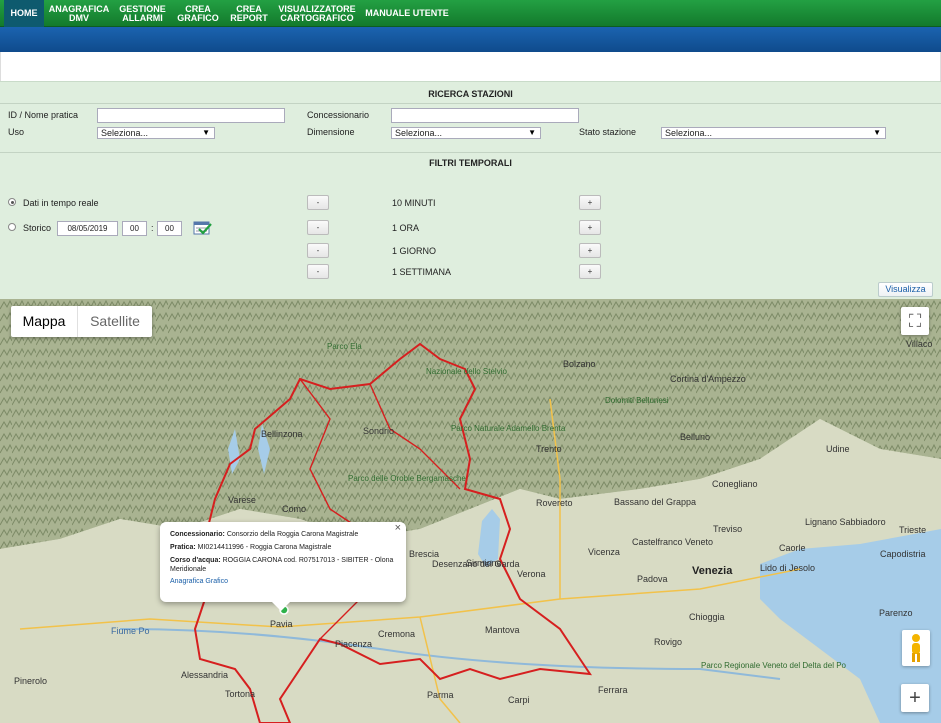  What do you see at coordinates (466, 371) in the screenshot?
I see `map-label-stelvio: Nazionale dello Stelvio` at bounding box center [466, 371].